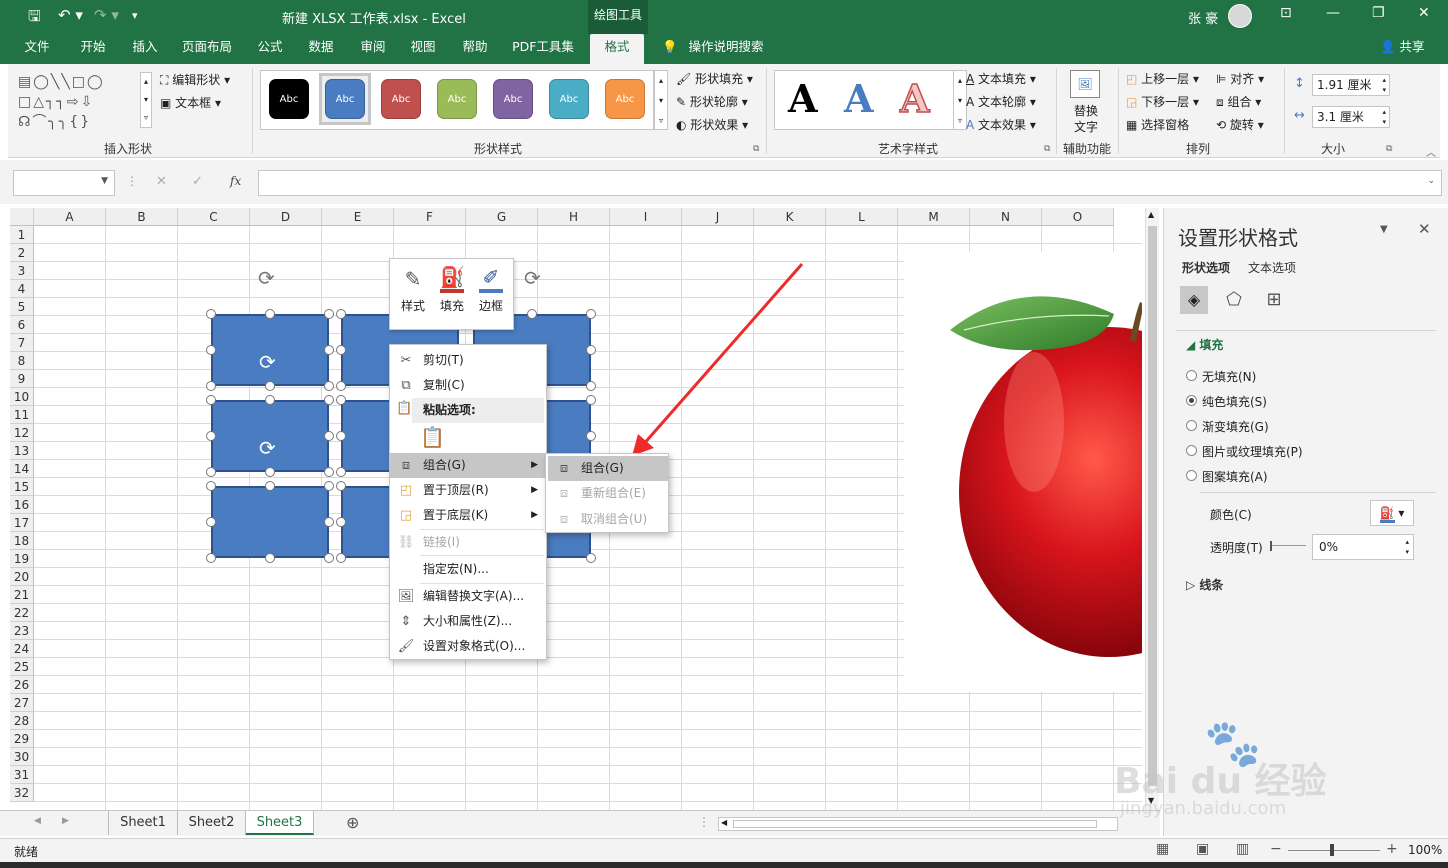 The image size is (1448, 868). I want to click on row-header: 3, so click(22, 271).